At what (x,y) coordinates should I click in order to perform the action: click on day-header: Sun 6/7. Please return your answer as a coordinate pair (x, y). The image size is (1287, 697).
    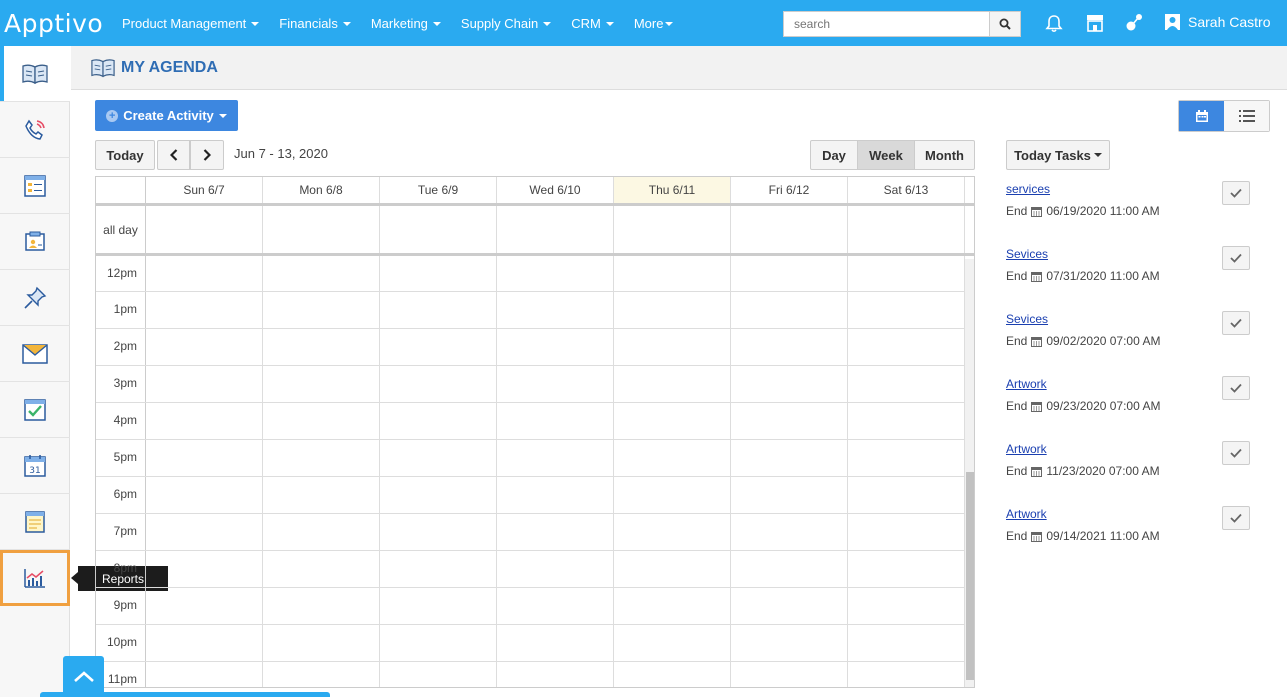
    Looking at the image, I should click on (204, 190).